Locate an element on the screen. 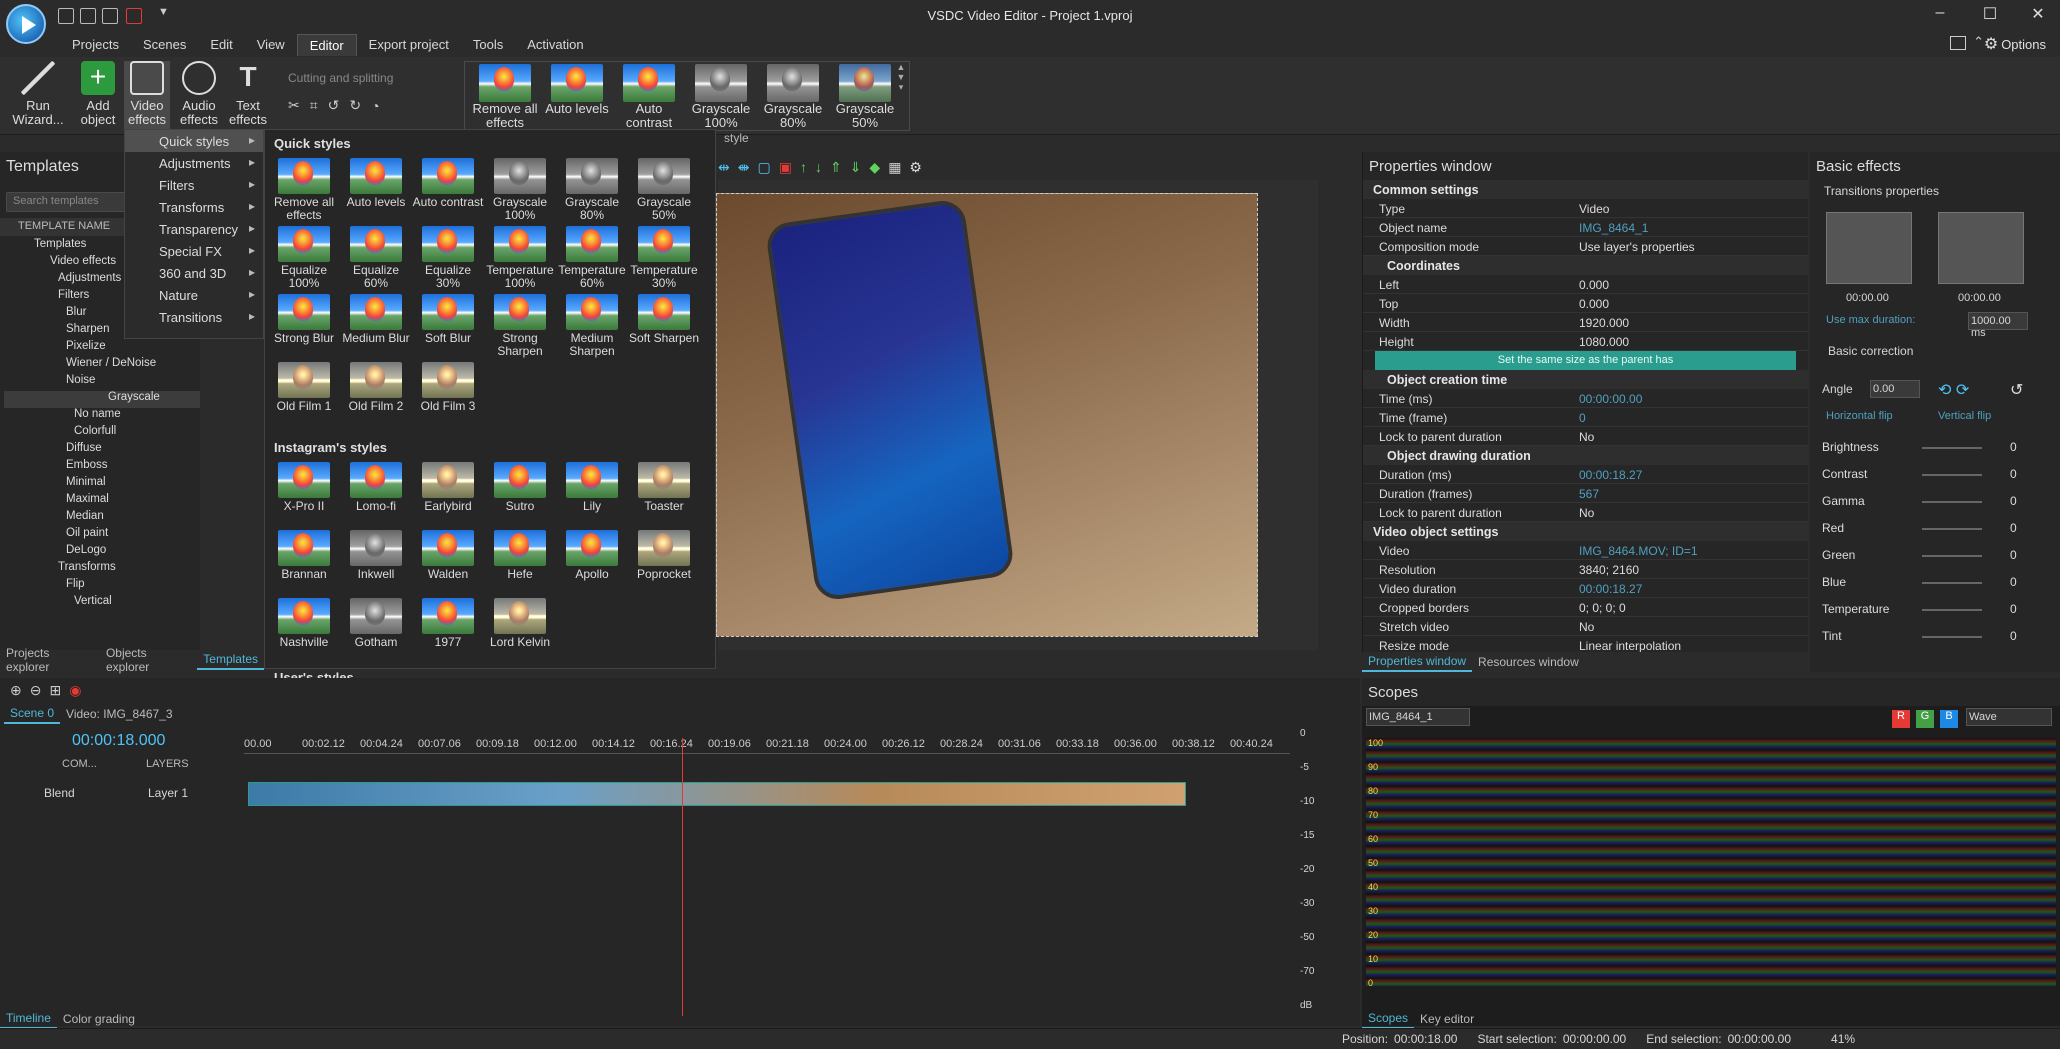  property-row: Lock to parent duration No is located at coordinates (1585, 436).